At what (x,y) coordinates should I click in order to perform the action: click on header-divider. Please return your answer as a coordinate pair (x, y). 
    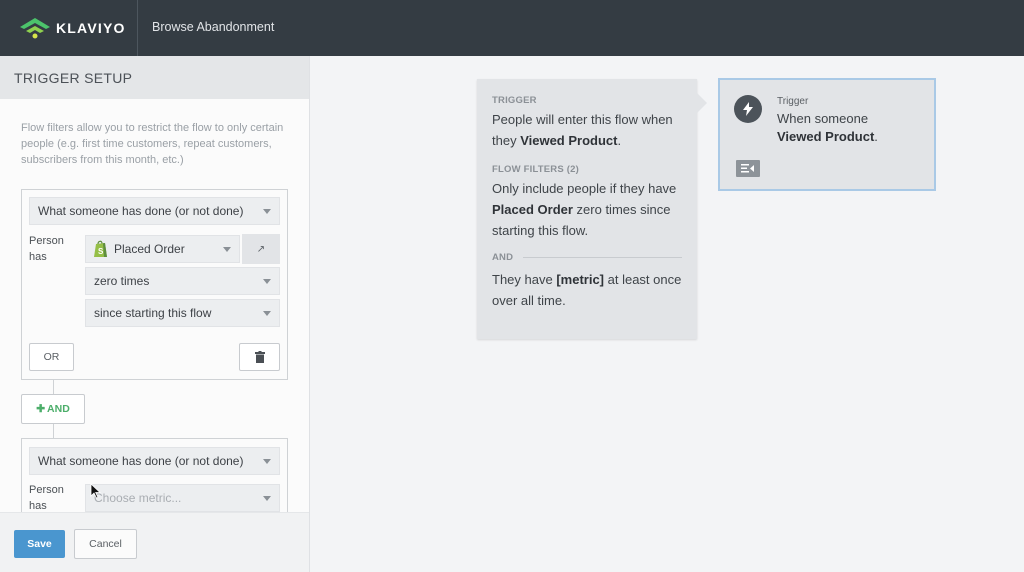
    Looking at the image, I should click on (137, 28).